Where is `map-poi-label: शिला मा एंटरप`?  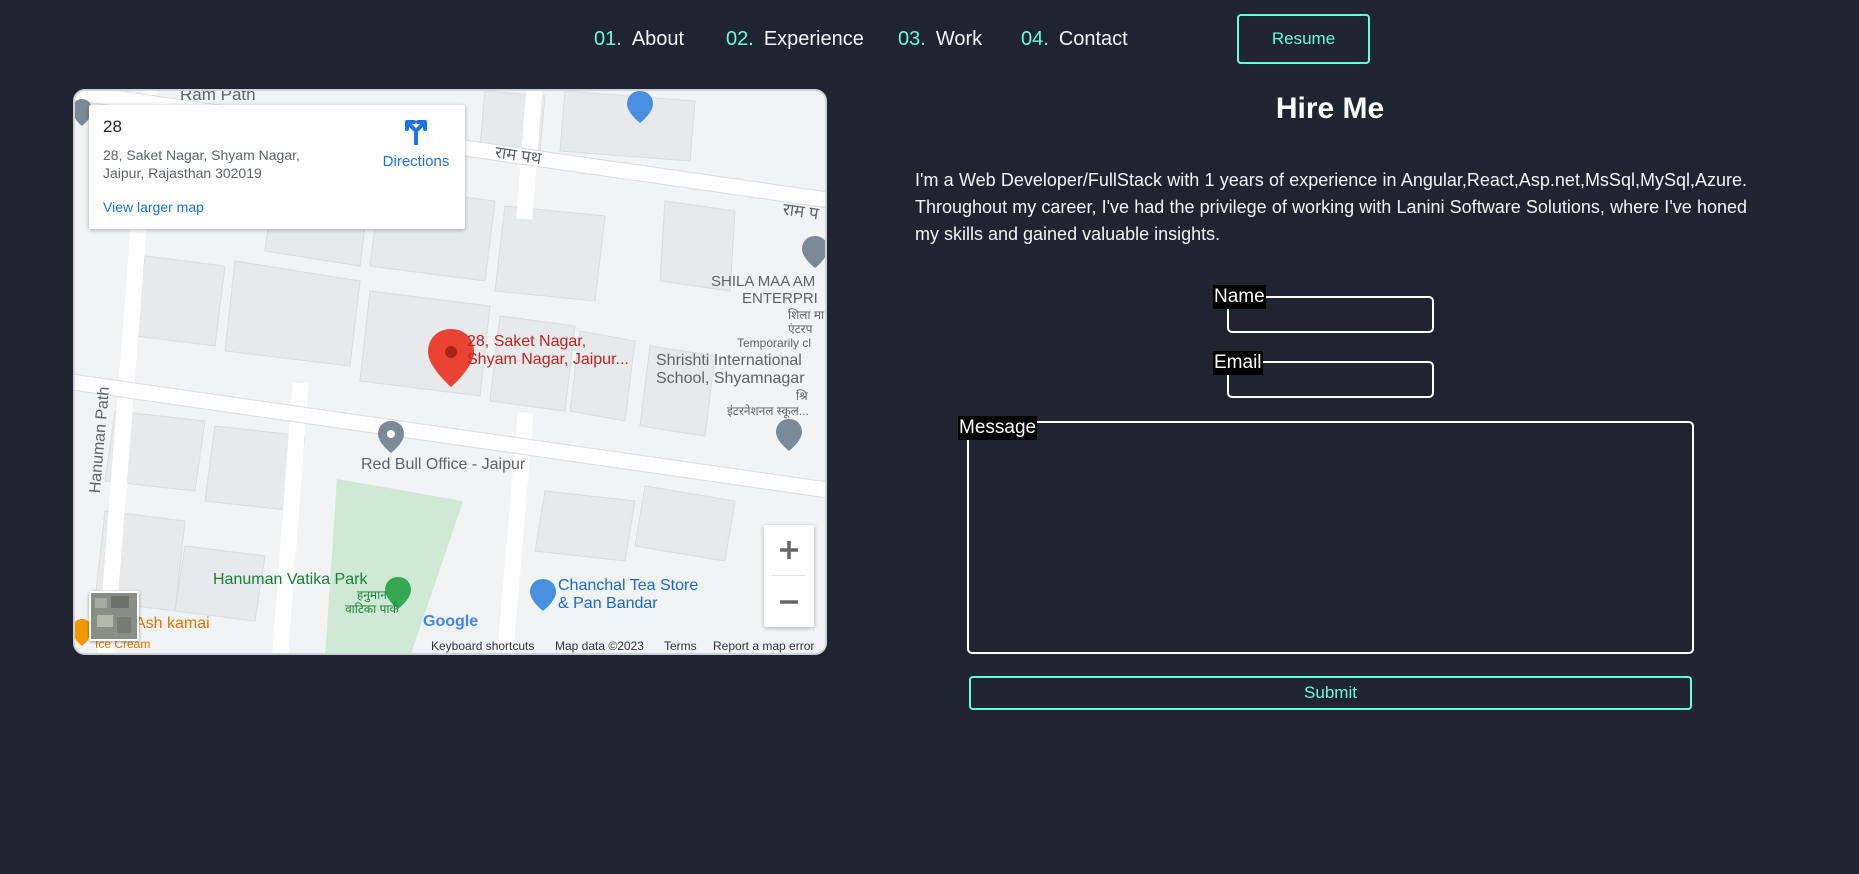 map-poi-label: शिला मा एंटरप is located at coordinates (806, 322).